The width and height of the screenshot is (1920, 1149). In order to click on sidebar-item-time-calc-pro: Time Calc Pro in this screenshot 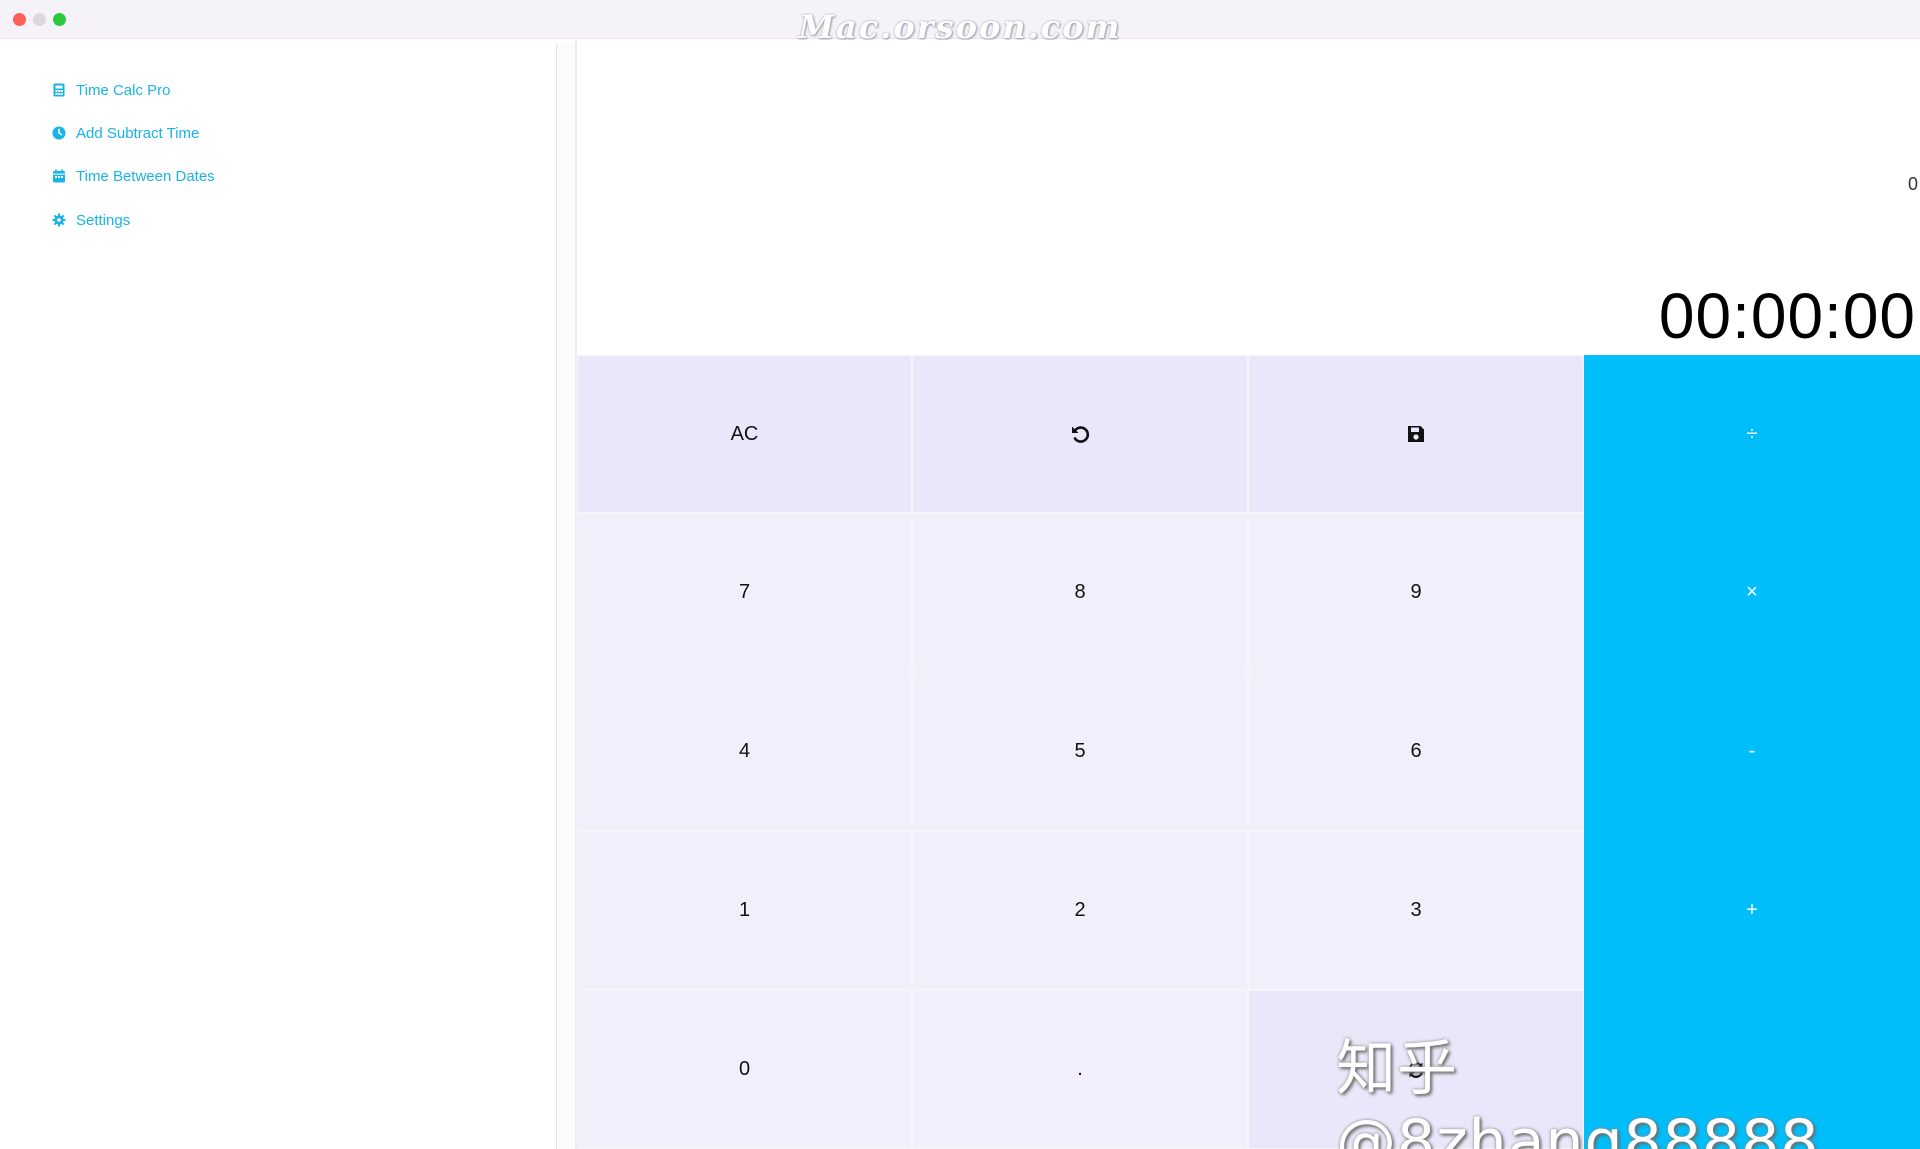, I will do `click(111, 90)`.